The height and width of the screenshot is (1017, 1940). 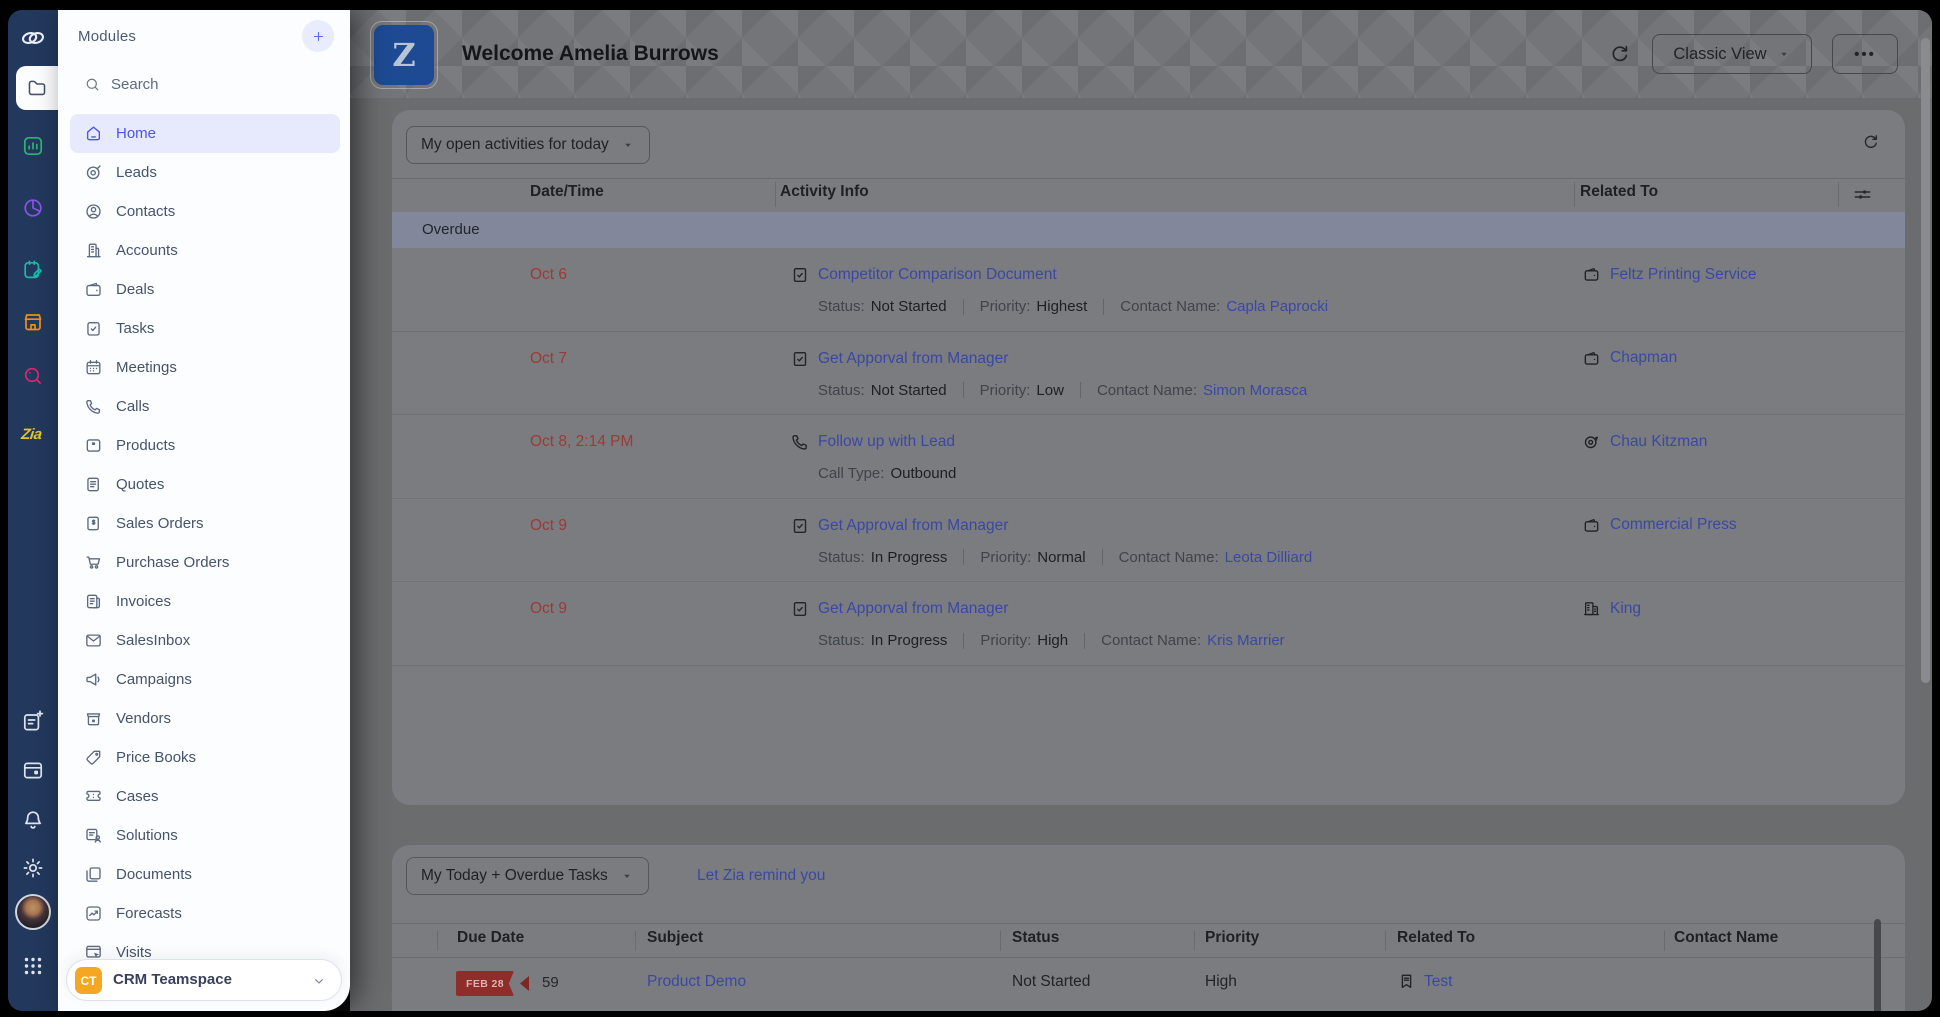 I want to click on rail-active-tab-modules, so click(x=37, y=88).